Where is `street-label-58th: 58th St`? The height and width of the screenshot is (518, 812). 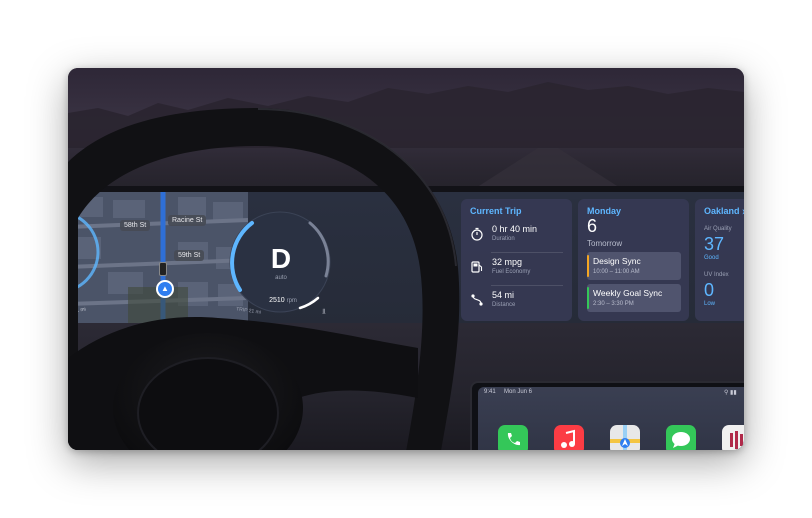 street-label-58th: 58th St is located at coordinates (135, 225).